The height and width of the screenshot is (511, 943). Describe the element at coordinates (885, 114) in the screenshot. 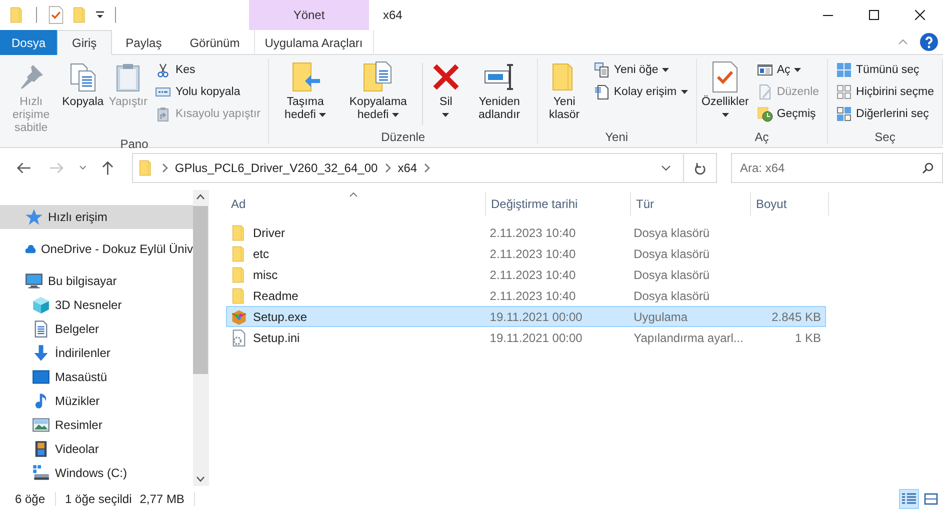

I see `ribbon-button: Diğerlerini seç` at that location.